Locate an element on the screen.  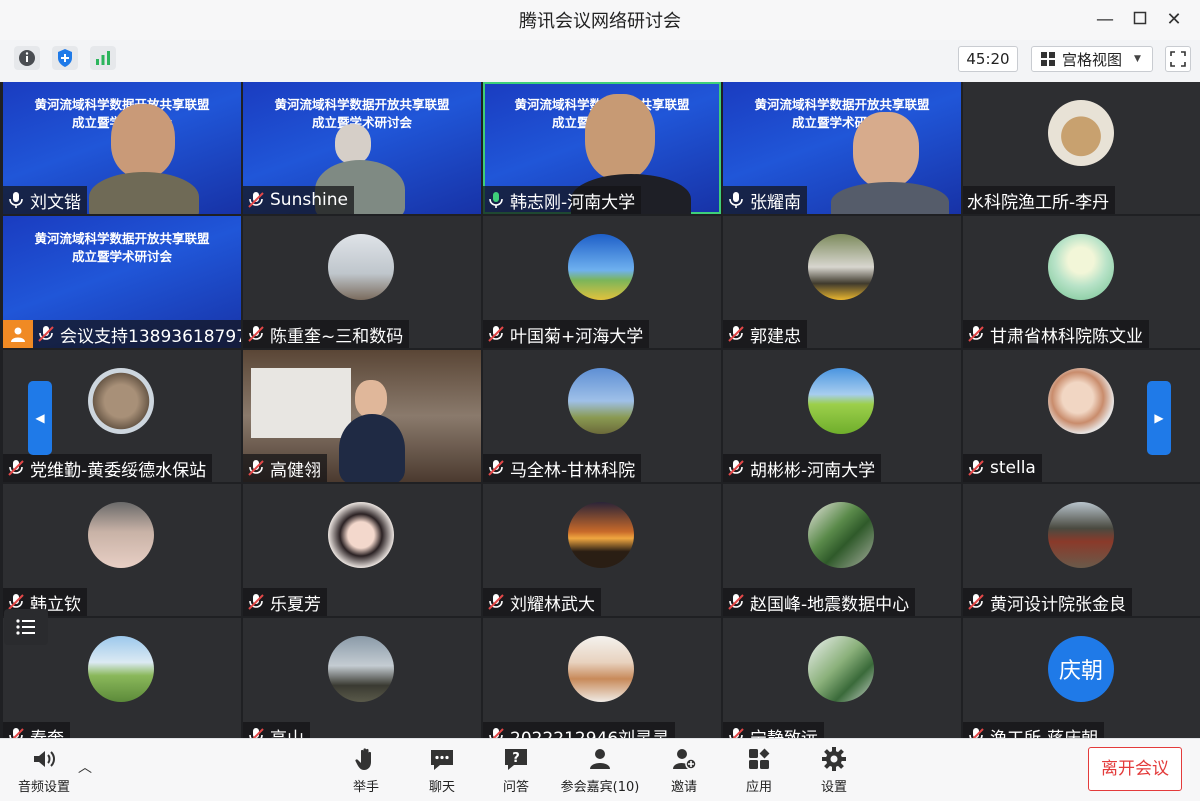
fullscreen-icon is located at coordinates (1178, 59).